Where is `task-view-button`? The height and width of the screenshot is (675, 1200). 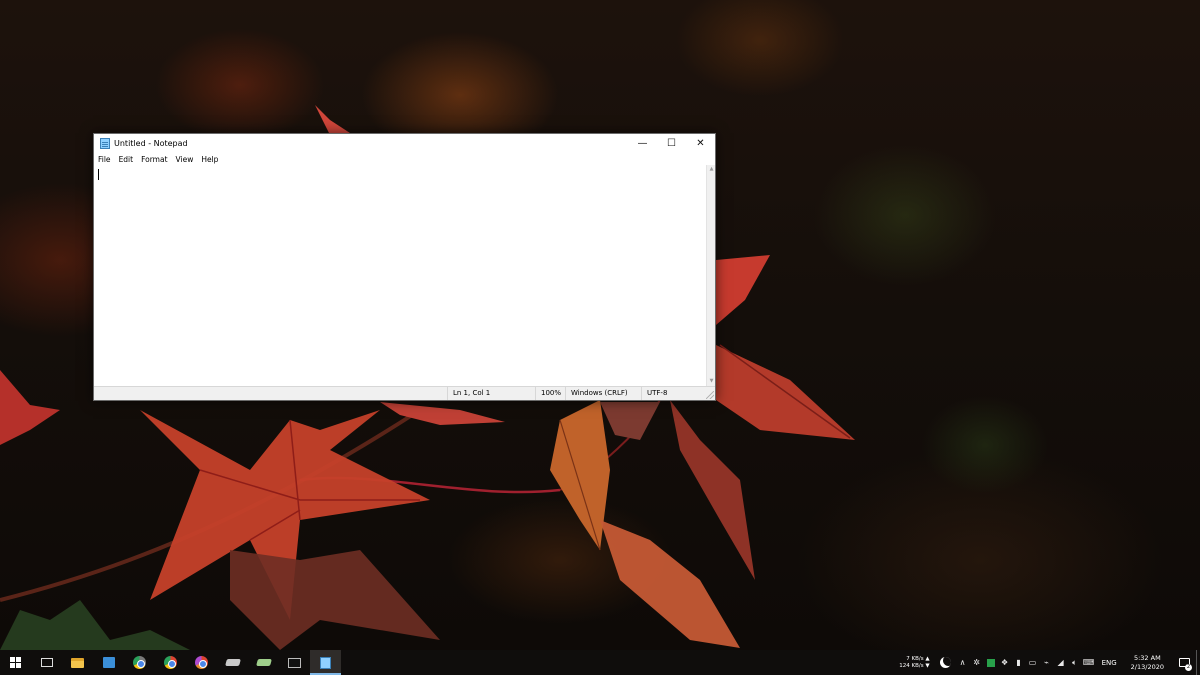
task-view-button is located at coordinates (46, 662).